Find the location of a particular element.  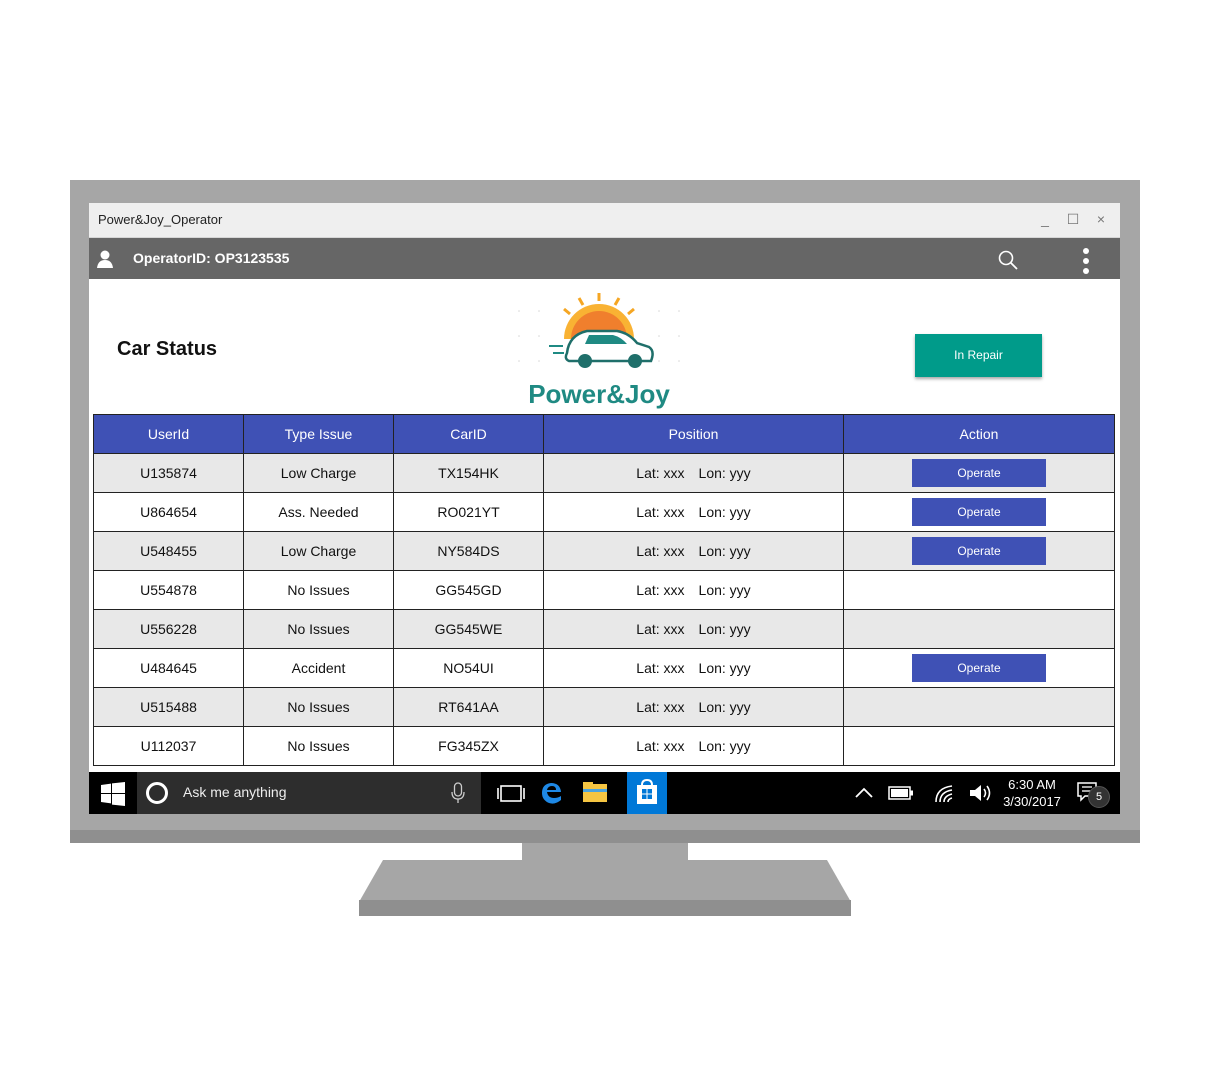

store-app-tile is located at coordinates (647, 793).